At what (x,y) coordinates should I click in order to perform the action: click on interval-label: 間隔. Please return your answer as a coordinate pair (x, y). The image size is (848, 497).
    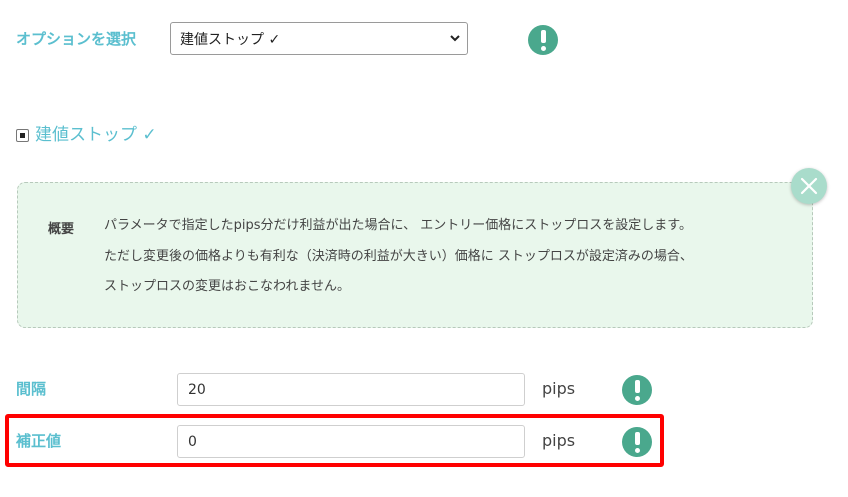
    Looking at the image, I should click on (31, 389).